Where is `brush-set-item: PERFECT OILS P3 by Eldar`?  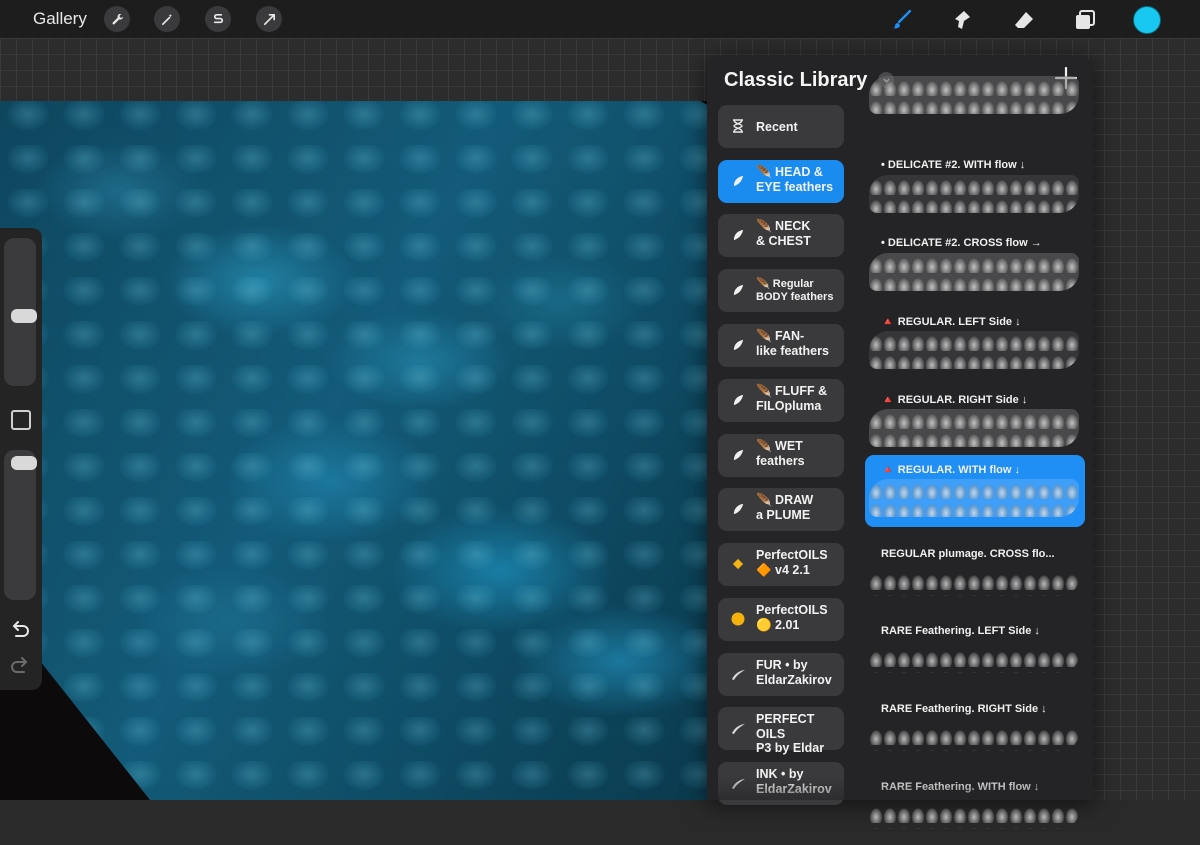 brush-set-item: PERFECT OILS P3 by Eldar is located at coordinates (781, 731).